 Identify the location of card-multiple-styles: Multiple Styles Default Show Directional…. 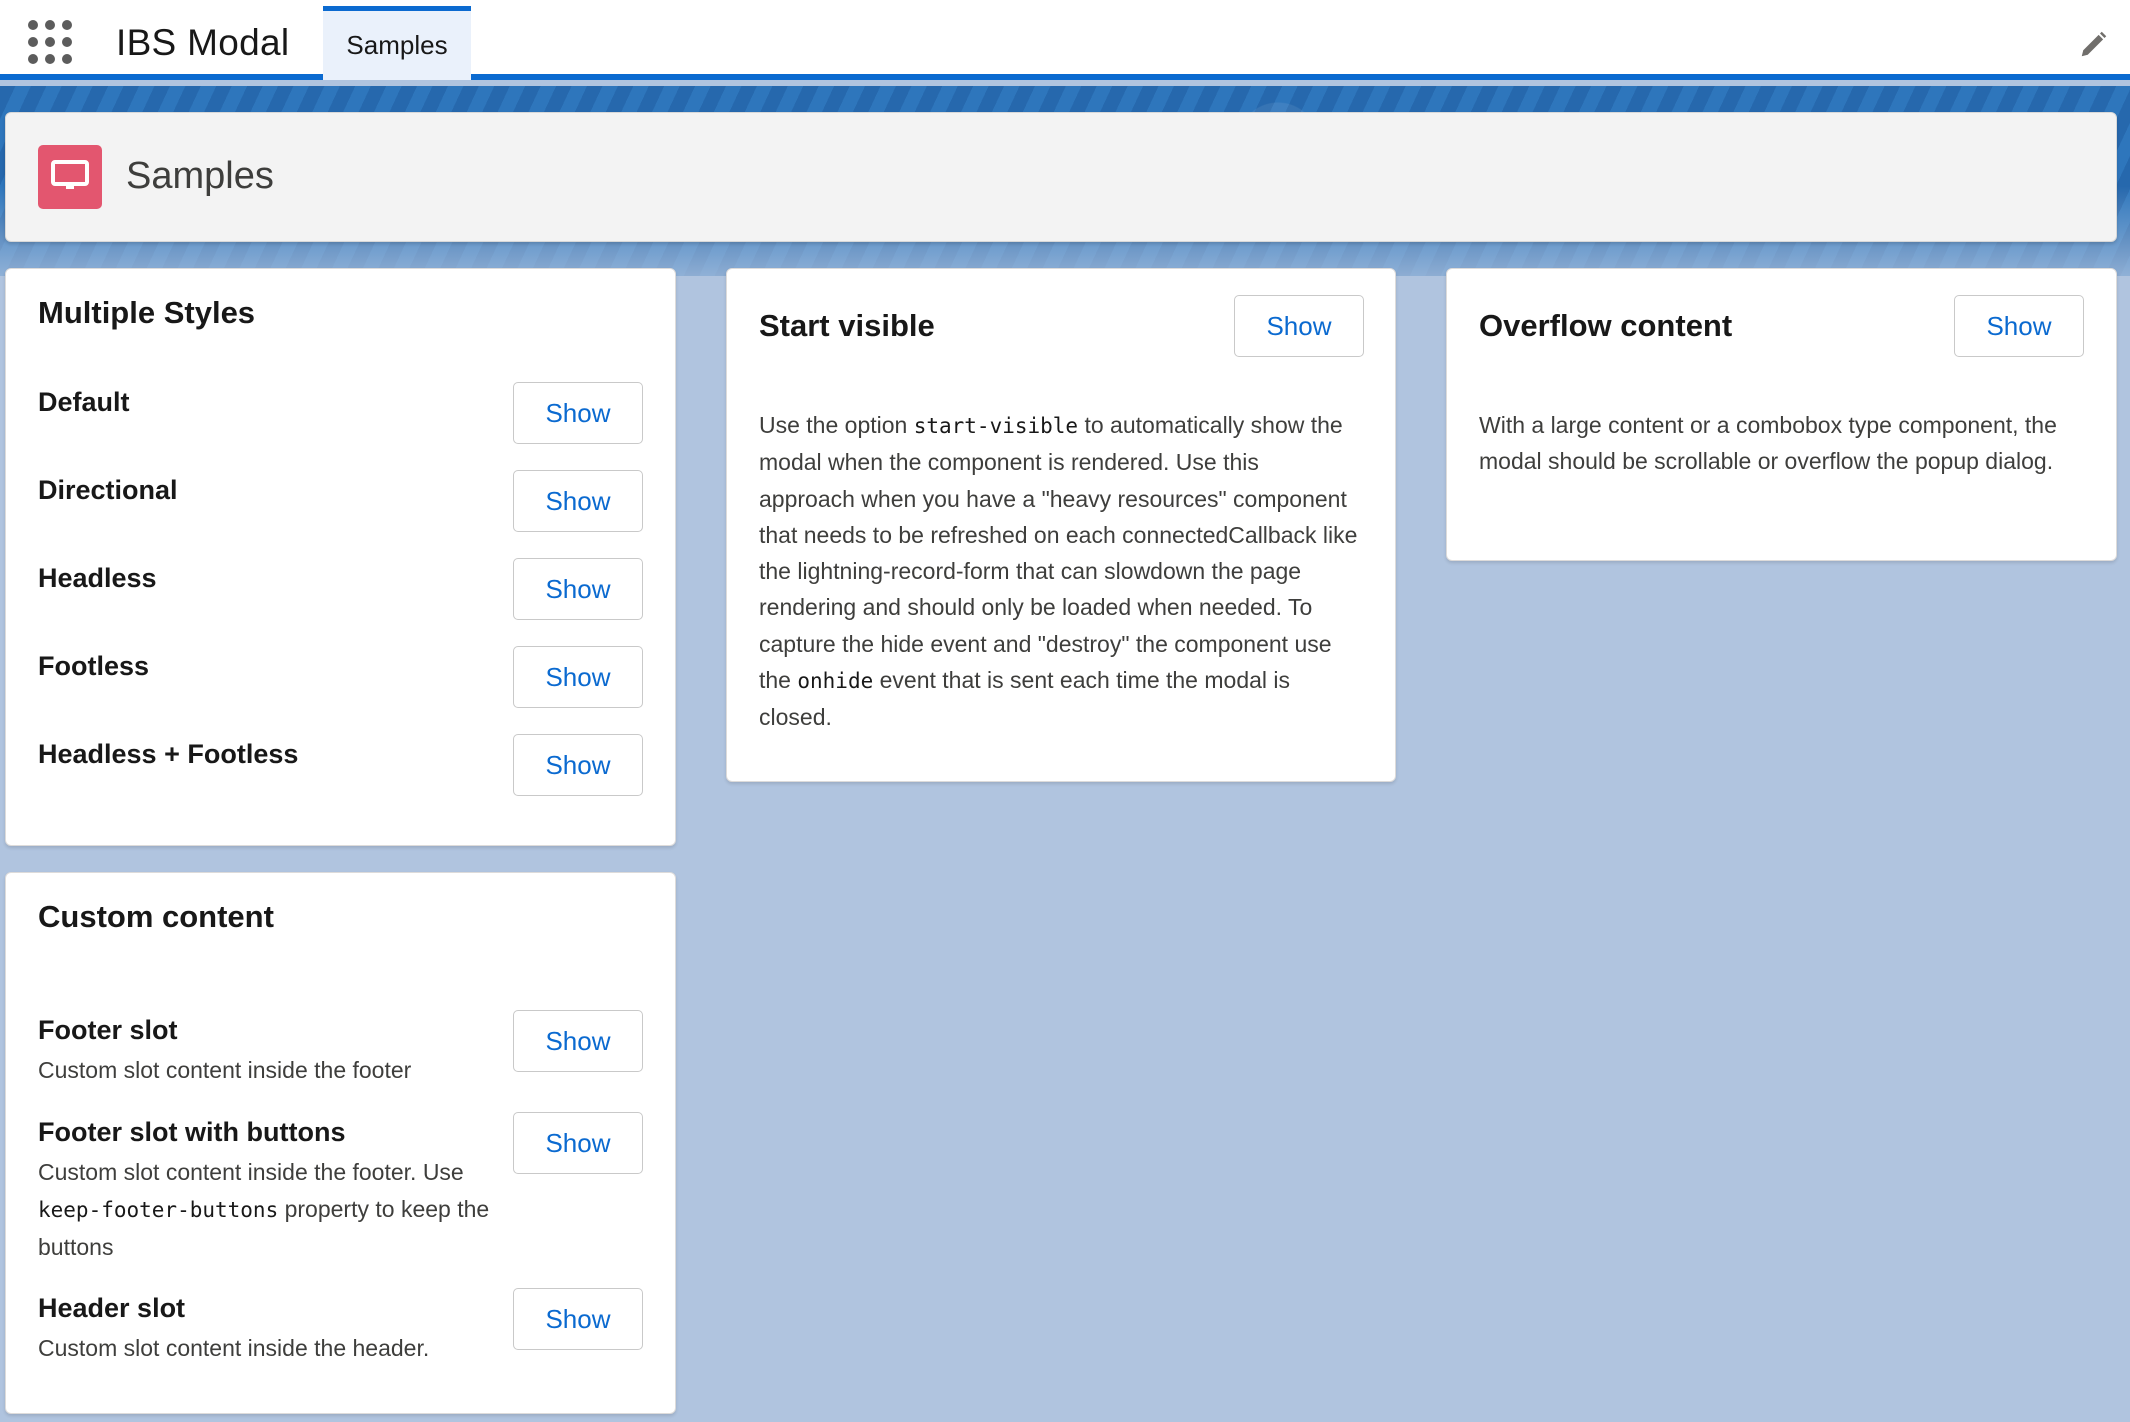
(340, 557).